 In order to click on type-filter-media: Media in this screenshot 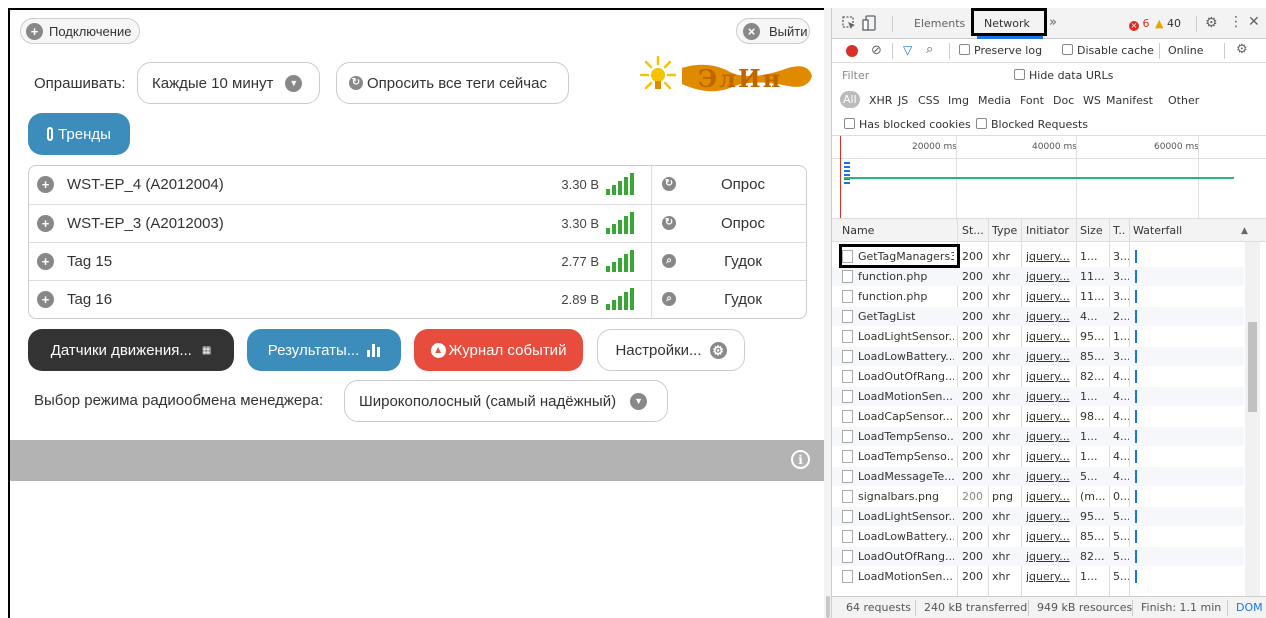, I will do `click(994, 100)`.